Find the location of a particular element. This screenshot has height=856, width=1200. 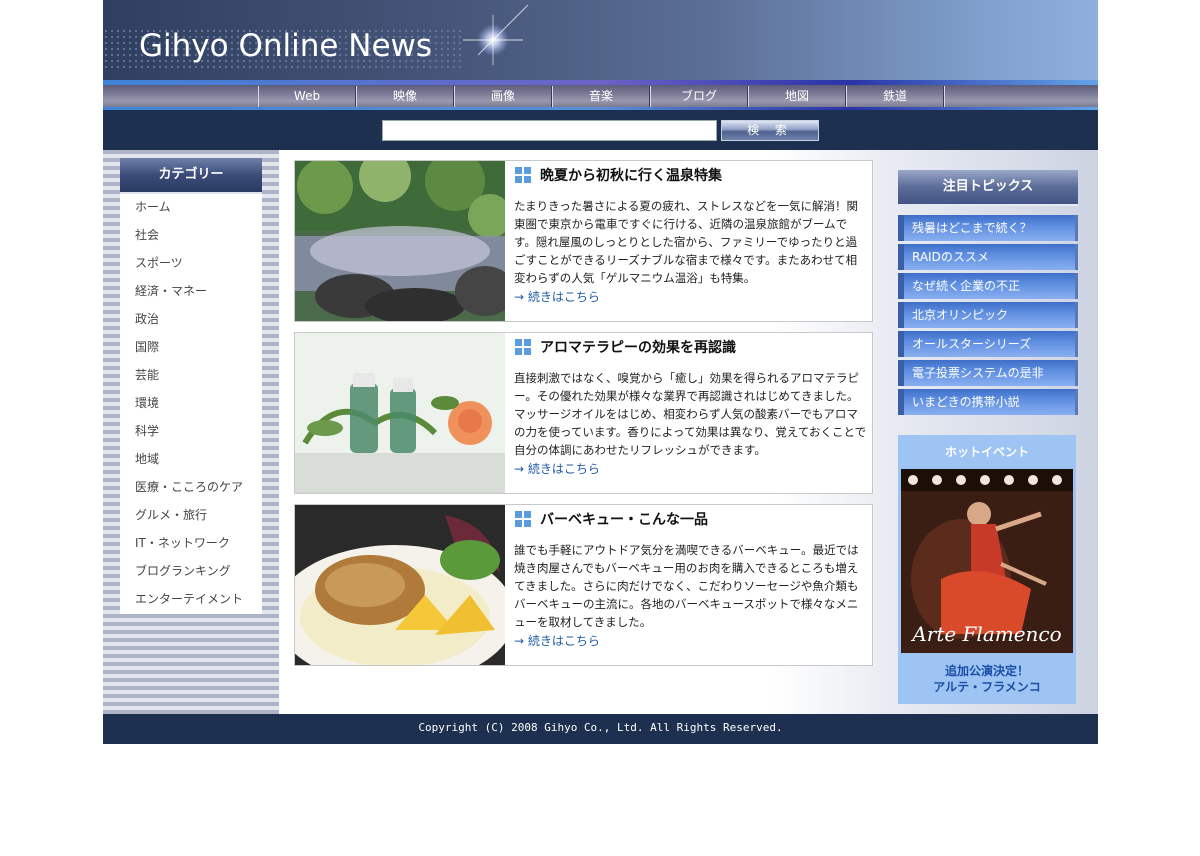

category-item-politics: 政治 is located at coordinates (191, 320).